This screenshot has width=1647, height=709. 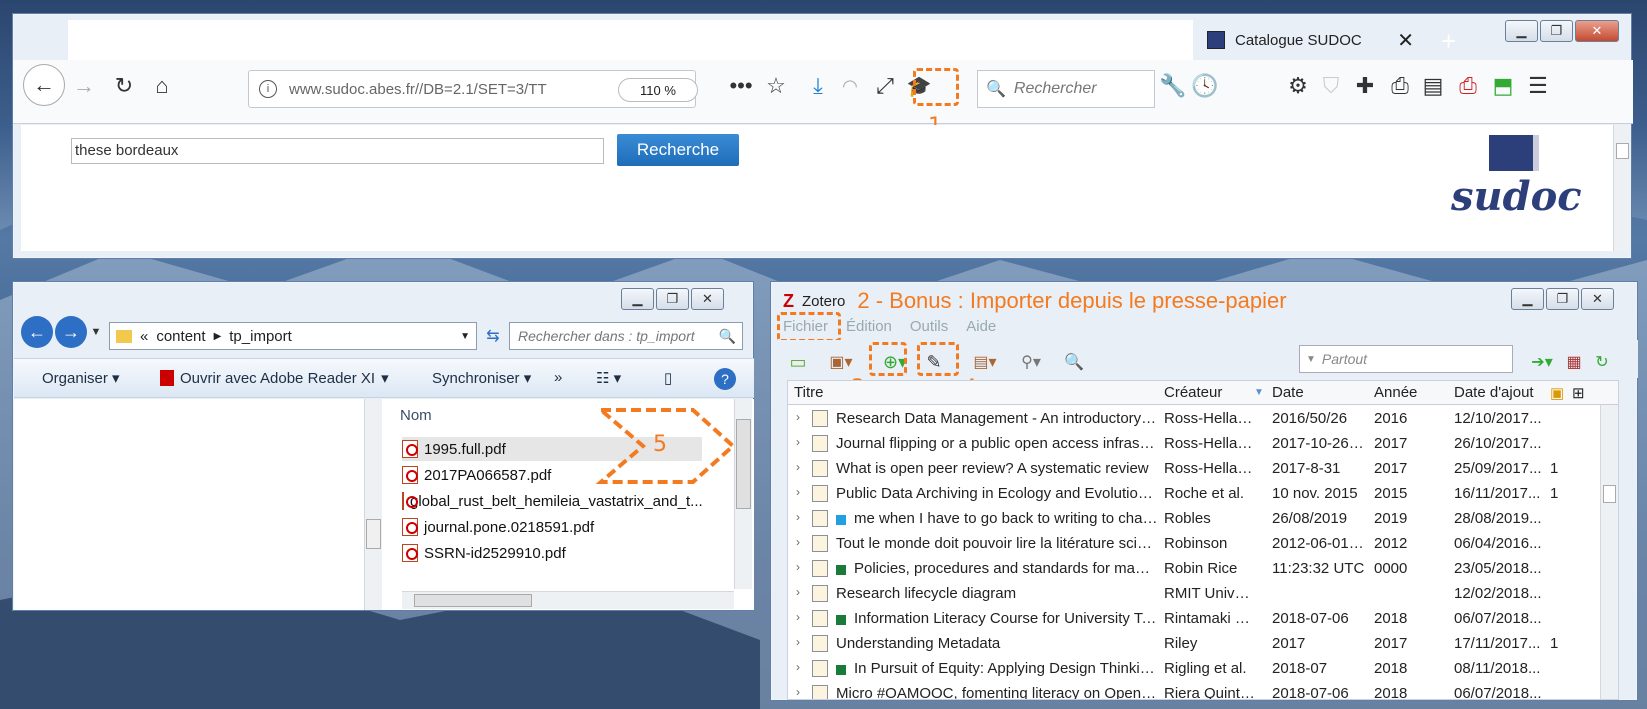 What do you see at coordinates (180, 336) in the screenshot?
I see `breadcrumb-content: content` at bounding box center [180, 336].